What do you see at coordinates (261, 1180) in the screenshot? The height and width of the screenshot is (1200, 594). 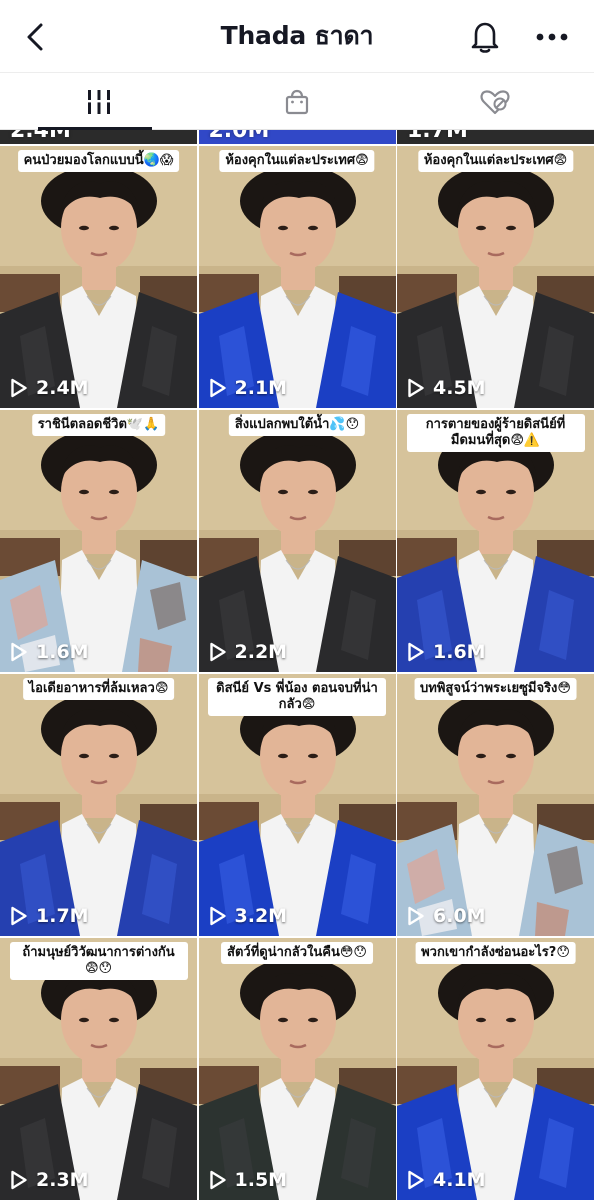 I see `view-count: 1.5M` at bounding box center [261, 1180].